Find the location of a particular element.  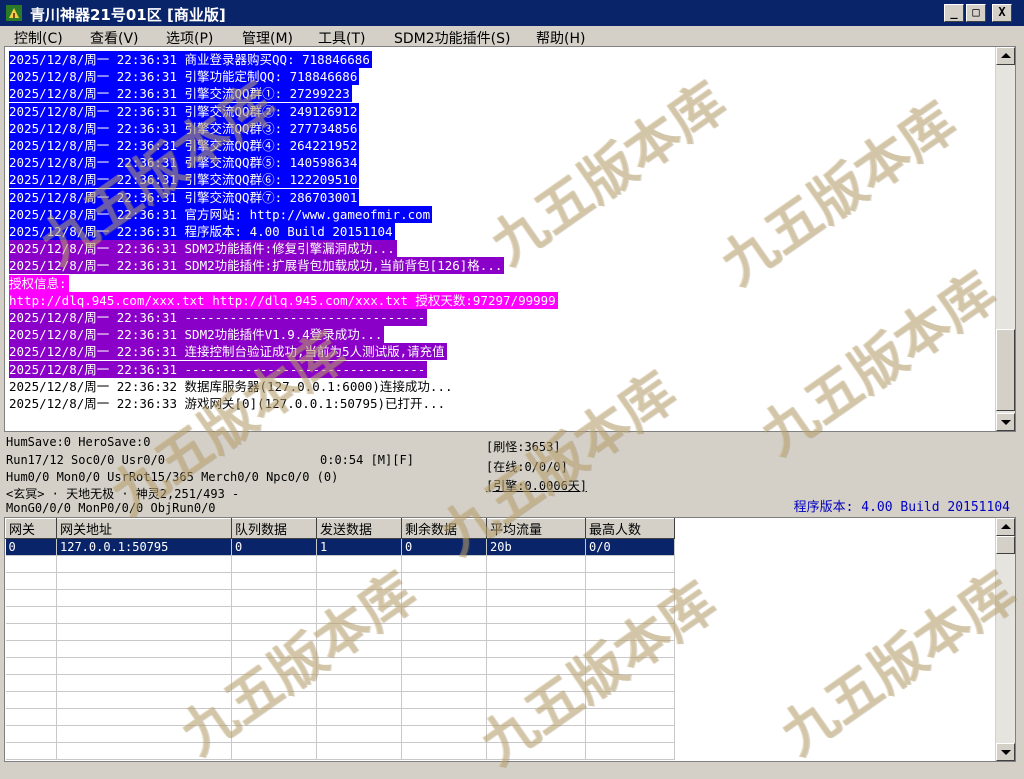

title-bar: 青川神器21号01区 [商业版] _ □ X is located at coordinates (512, 13).